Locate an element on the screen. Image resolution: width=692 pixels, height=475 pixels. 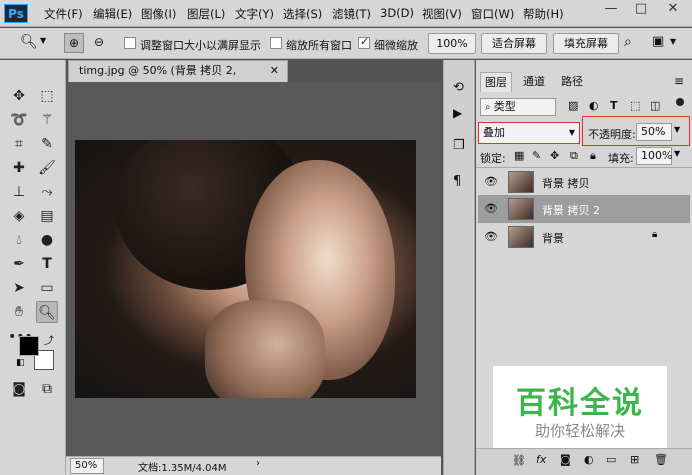
minimize-button: — is located at coordinates (611, 10).